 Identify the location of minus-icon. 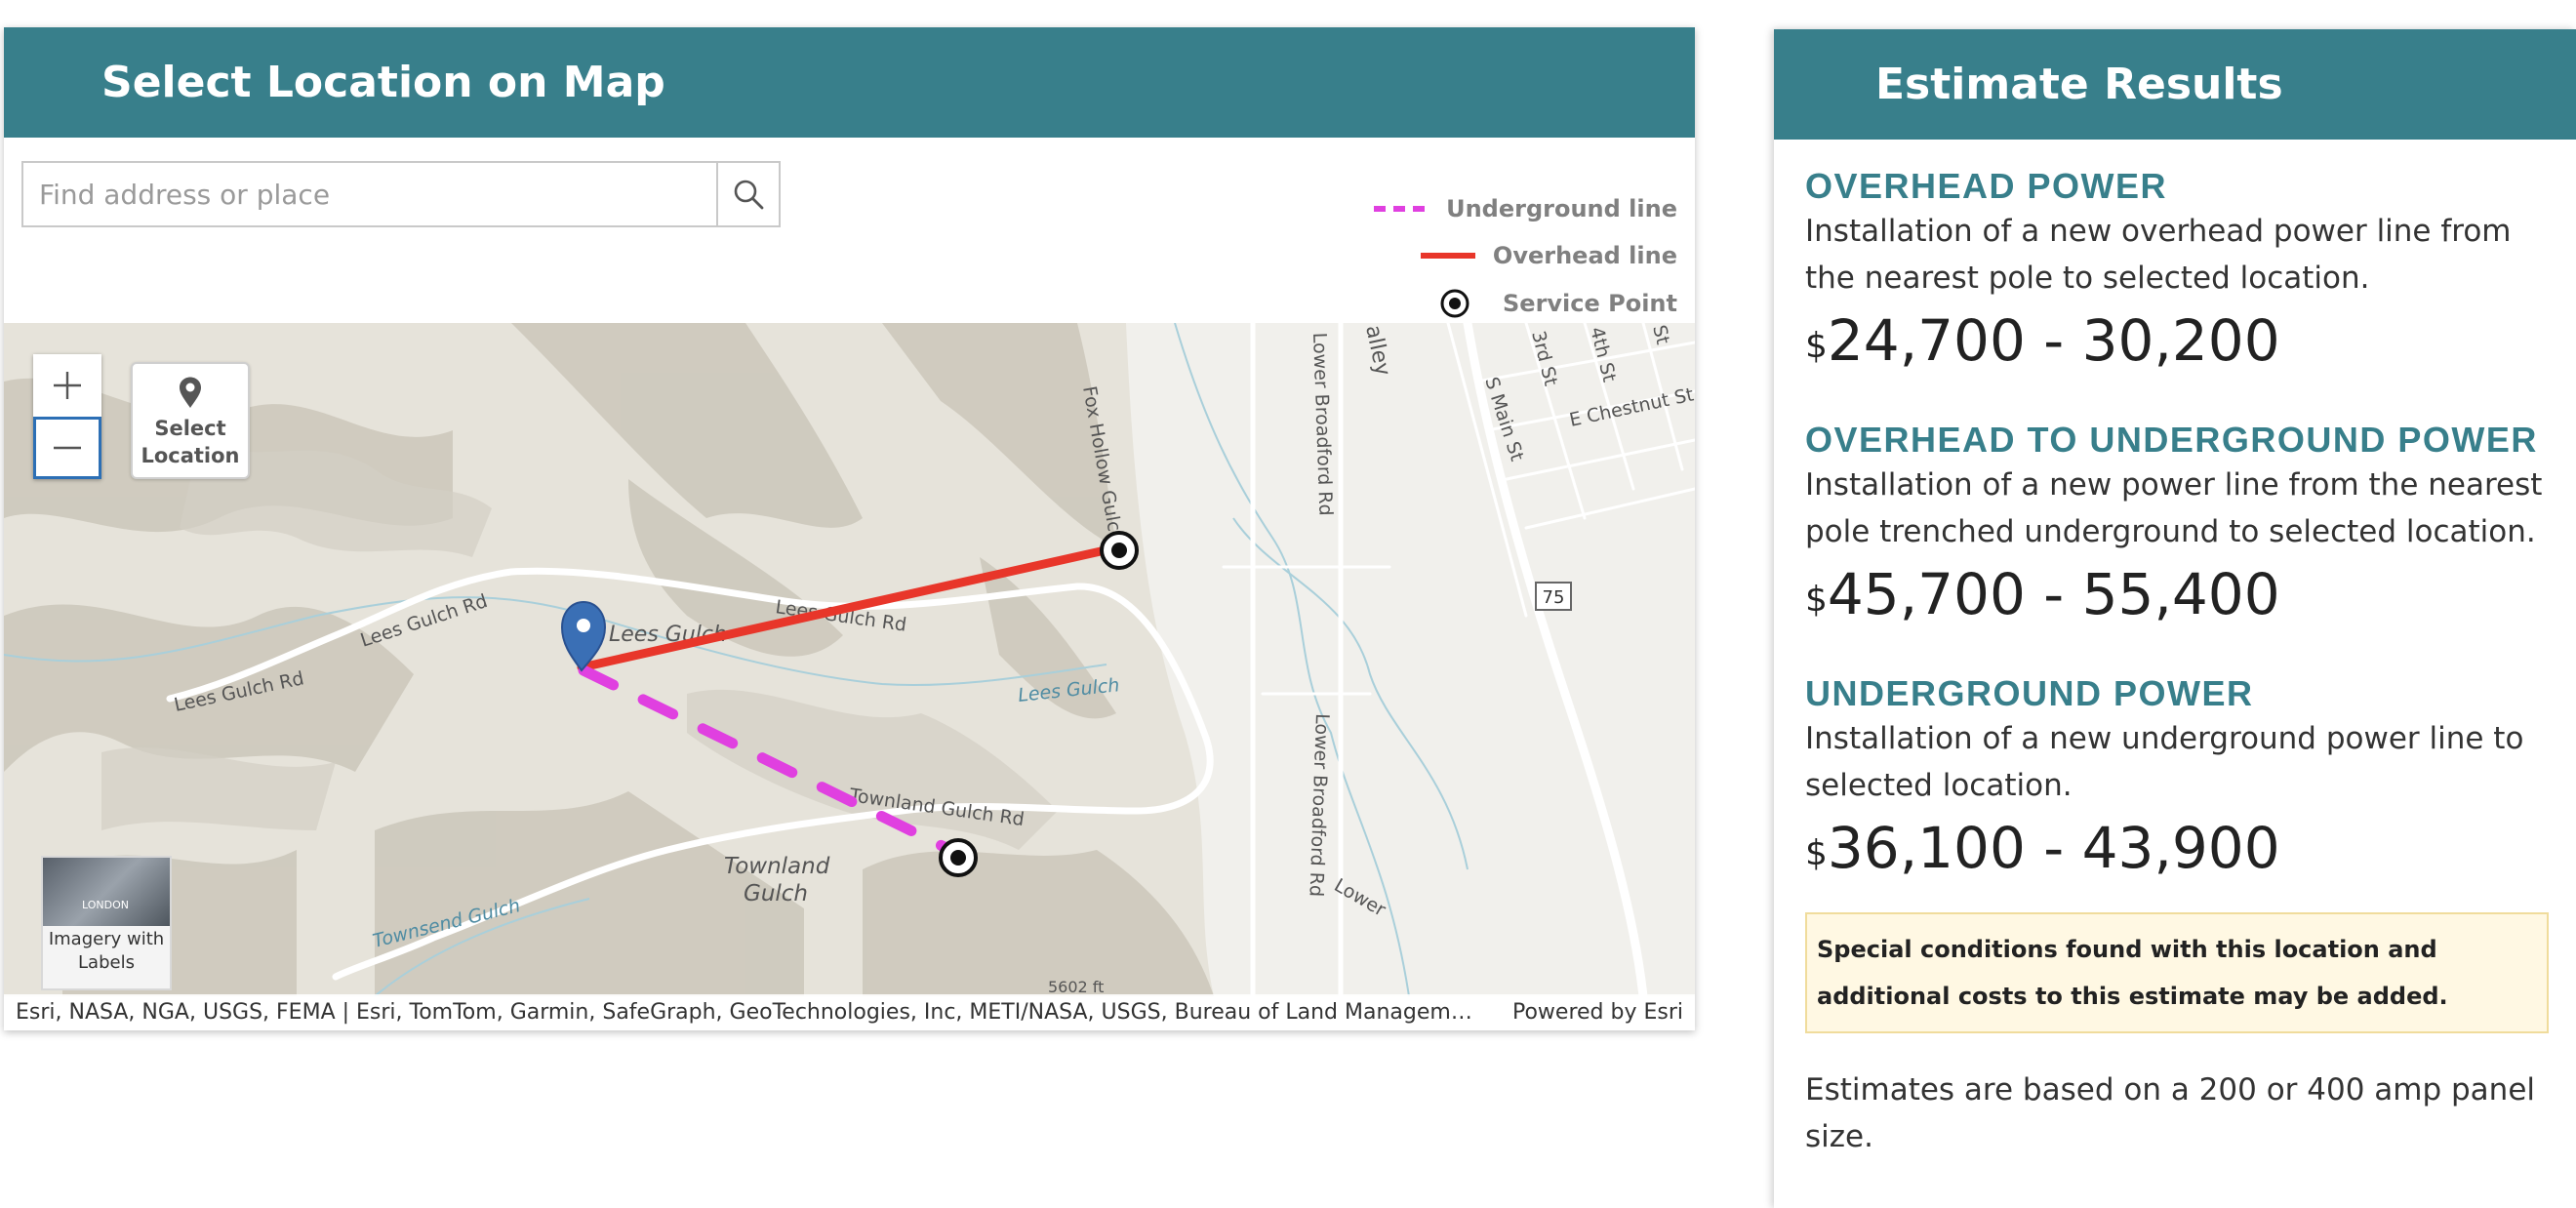
(67, 448).